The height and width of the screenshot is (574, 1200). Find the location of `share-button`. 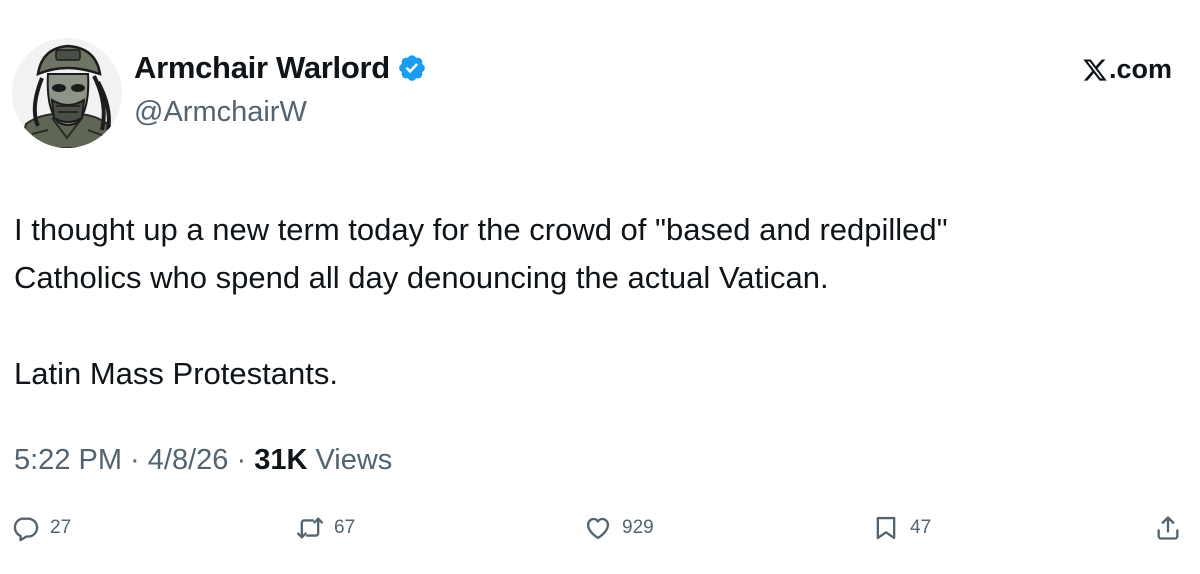

share-button is located at coordinates (1168, 528).